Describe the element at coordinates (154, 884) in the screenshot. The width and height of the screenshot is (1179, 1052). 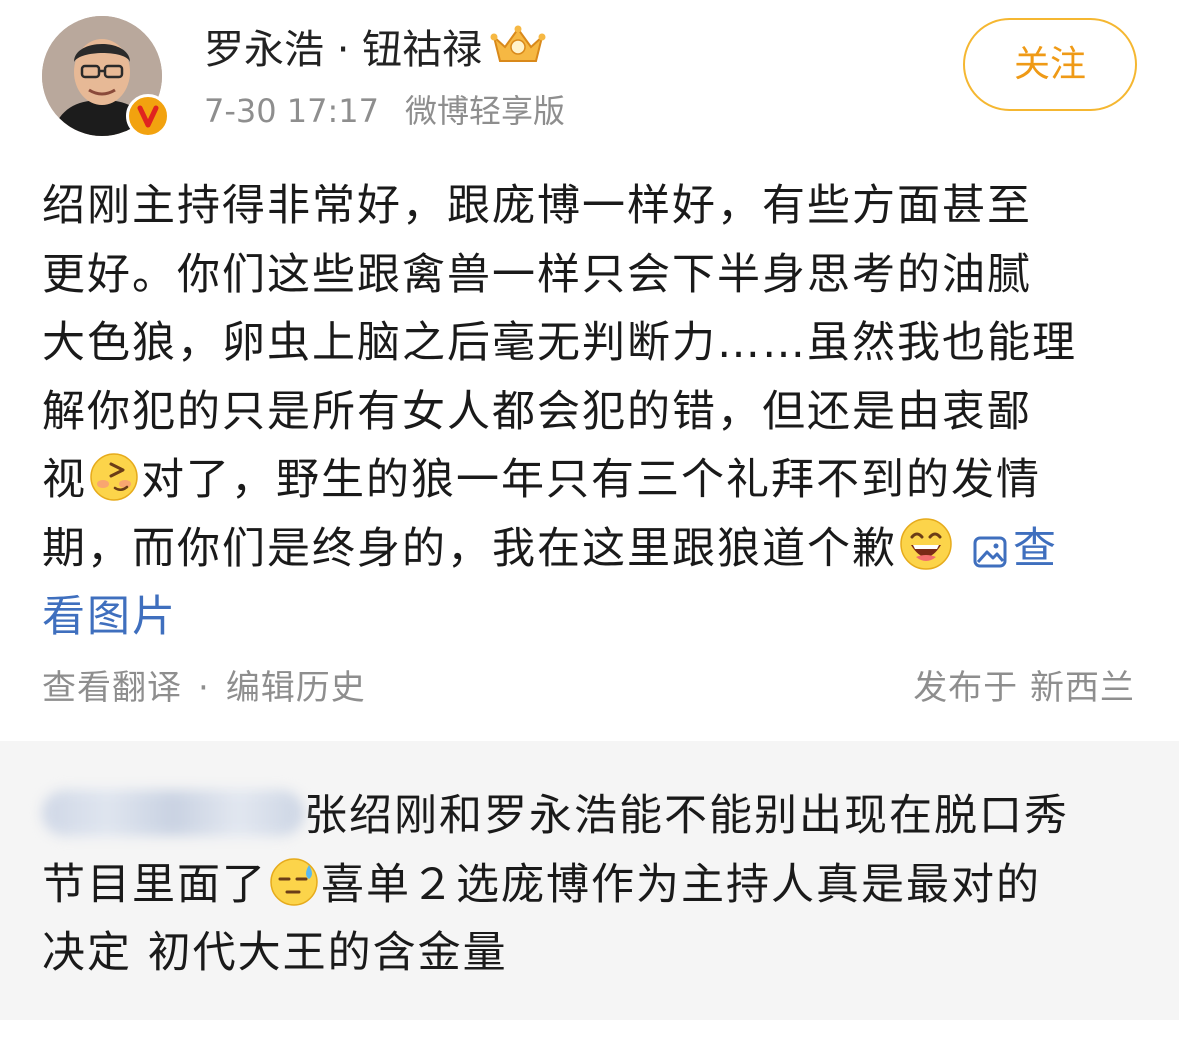
I see `comment-line-2-start: 节目里面了` at that location.